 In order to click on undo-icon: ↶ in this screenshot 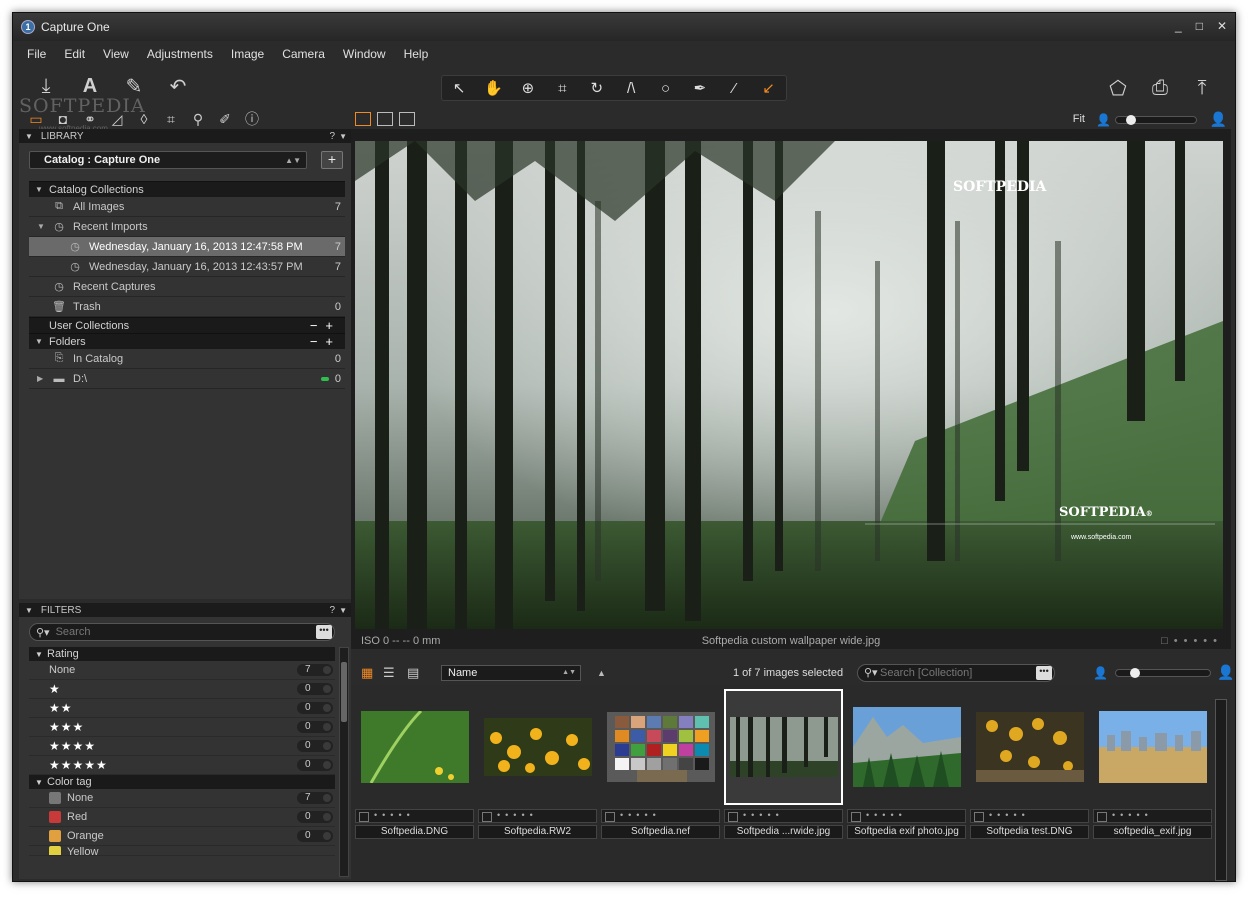, I will do `click(178, 86)`.